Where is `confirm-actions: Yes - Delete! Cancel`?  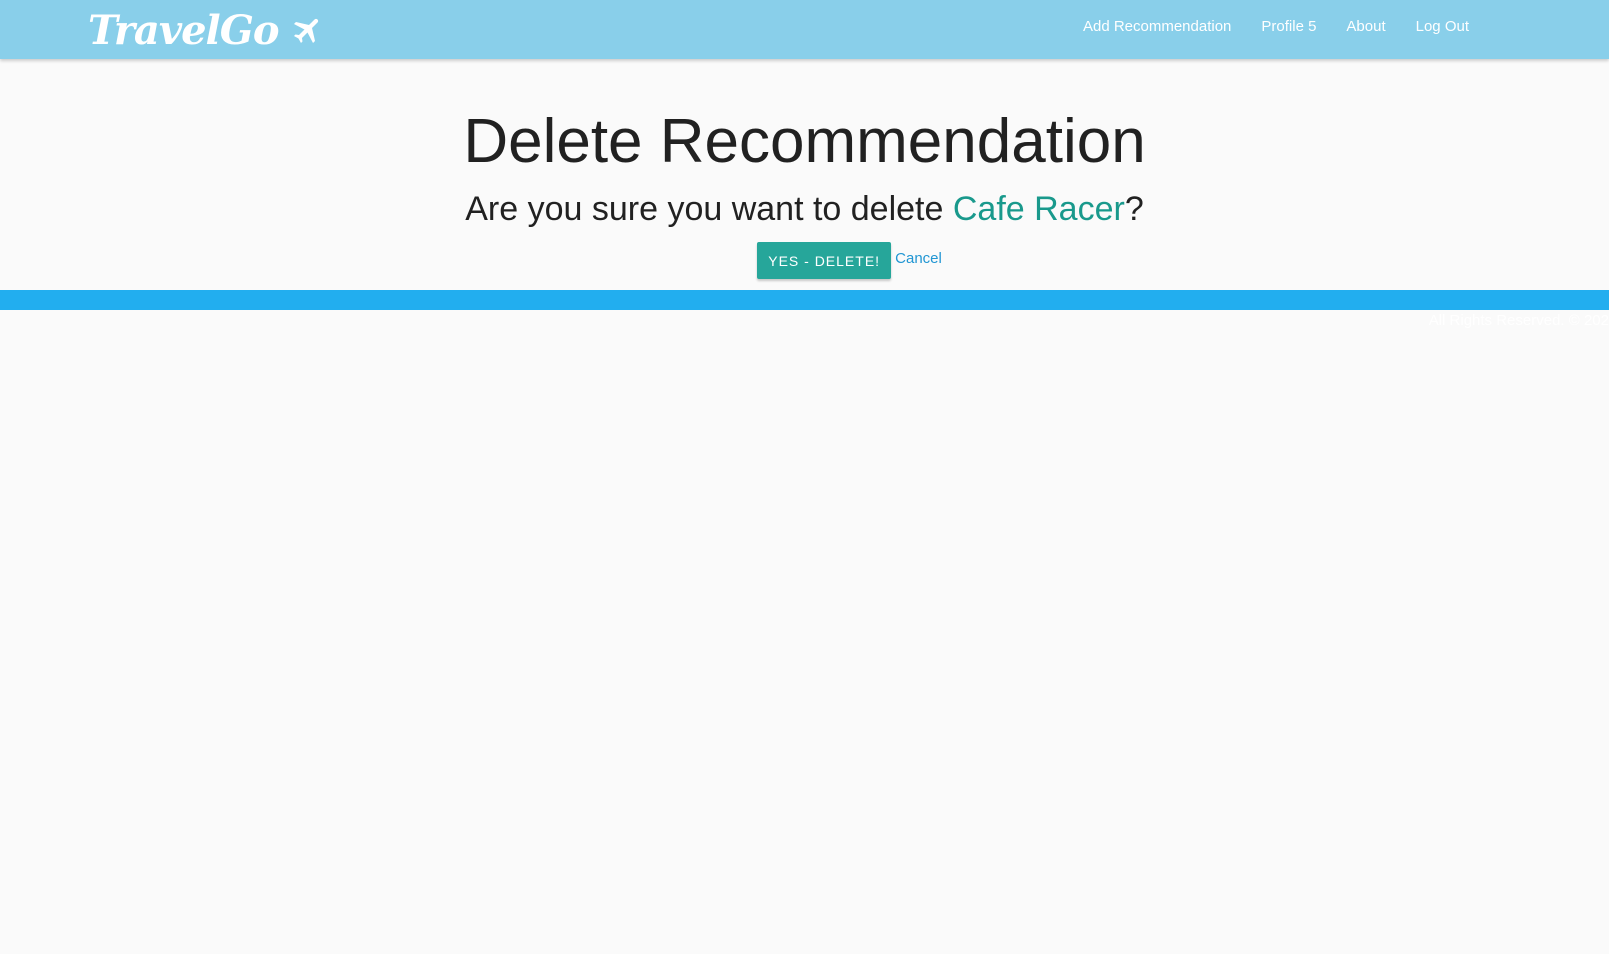
confirm-actions: Yes - Delete! Cancel is located at coordinates (804, 260).